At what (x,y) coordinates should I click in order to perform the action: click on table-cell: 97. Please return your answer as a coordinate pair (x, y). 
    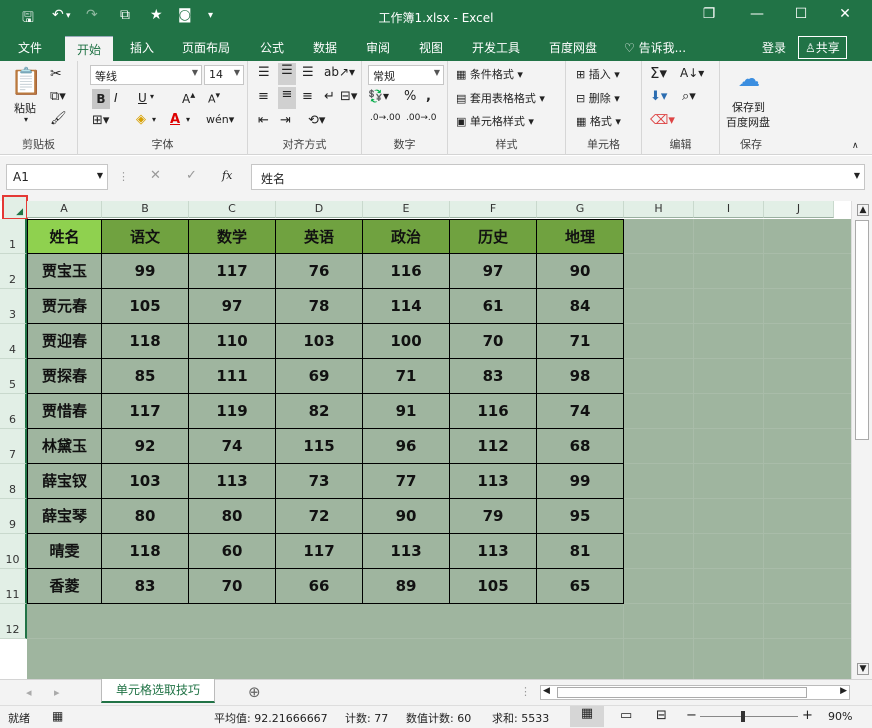
    Looking at the image, I should click on (232, 306).